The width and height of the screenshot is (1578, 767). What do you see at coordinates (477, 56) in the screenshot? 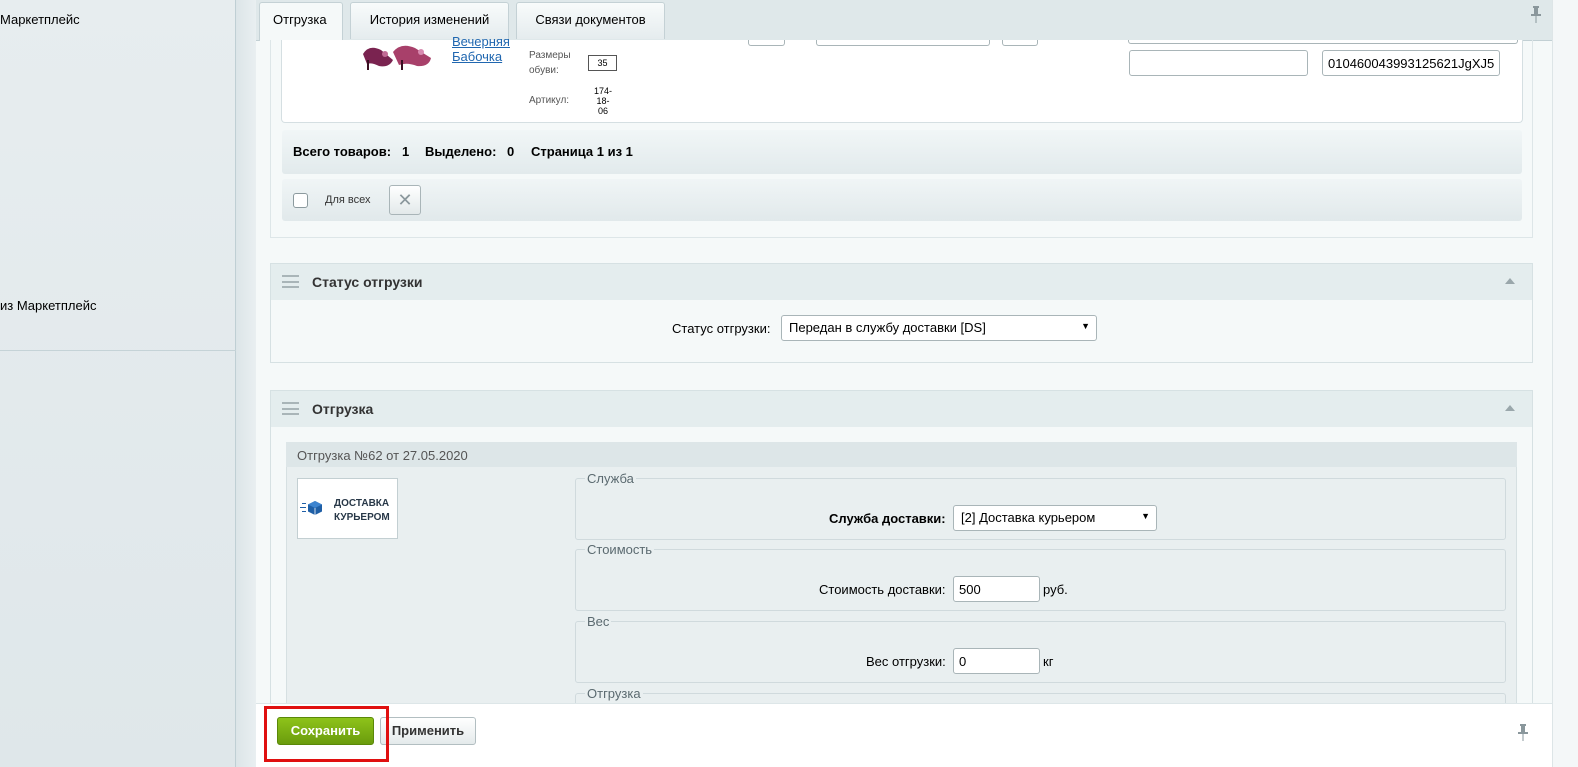
I see `product-name-line2: Бабочка` at bounding box center [477, 56].